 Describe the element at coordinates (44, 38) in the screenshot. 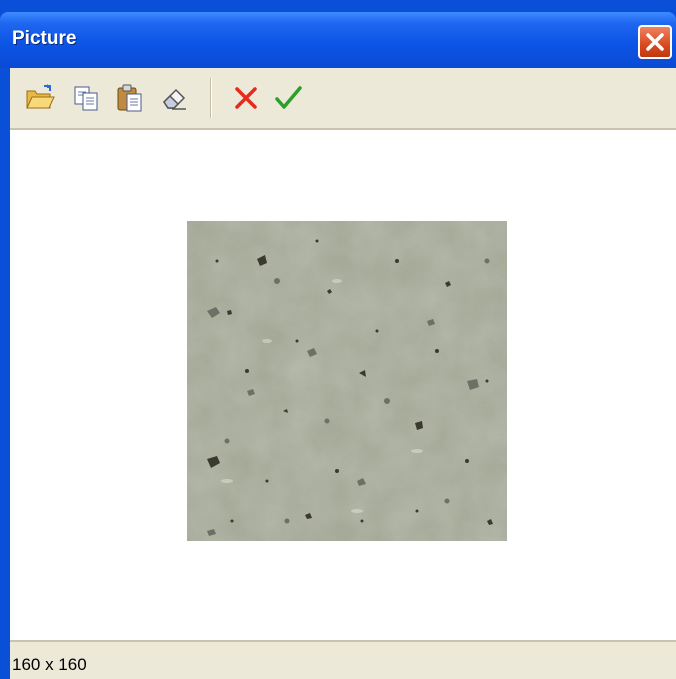

I see `window-title: Picture` at that location.